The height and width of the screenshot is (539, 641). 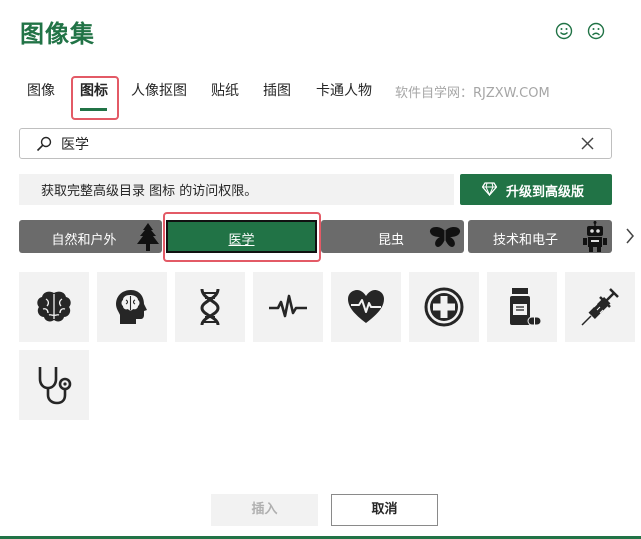 What do you see at coordinates (630, 236) in the screenshot?
I see `chevron-right-icon` at bounding box center [630, 236].